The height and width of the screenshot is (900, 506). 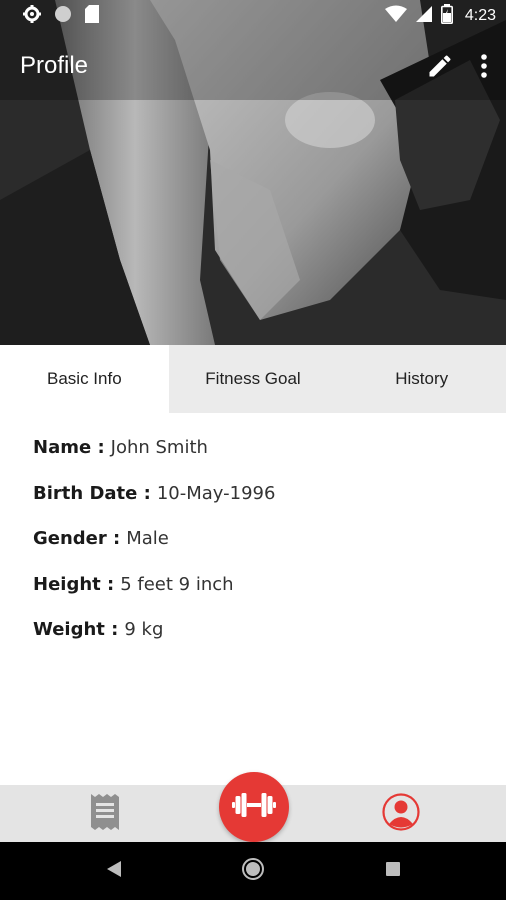 I want to click on info-row-birth-date: Birth Date : 10-May-1996, so click(x=258, y=494).